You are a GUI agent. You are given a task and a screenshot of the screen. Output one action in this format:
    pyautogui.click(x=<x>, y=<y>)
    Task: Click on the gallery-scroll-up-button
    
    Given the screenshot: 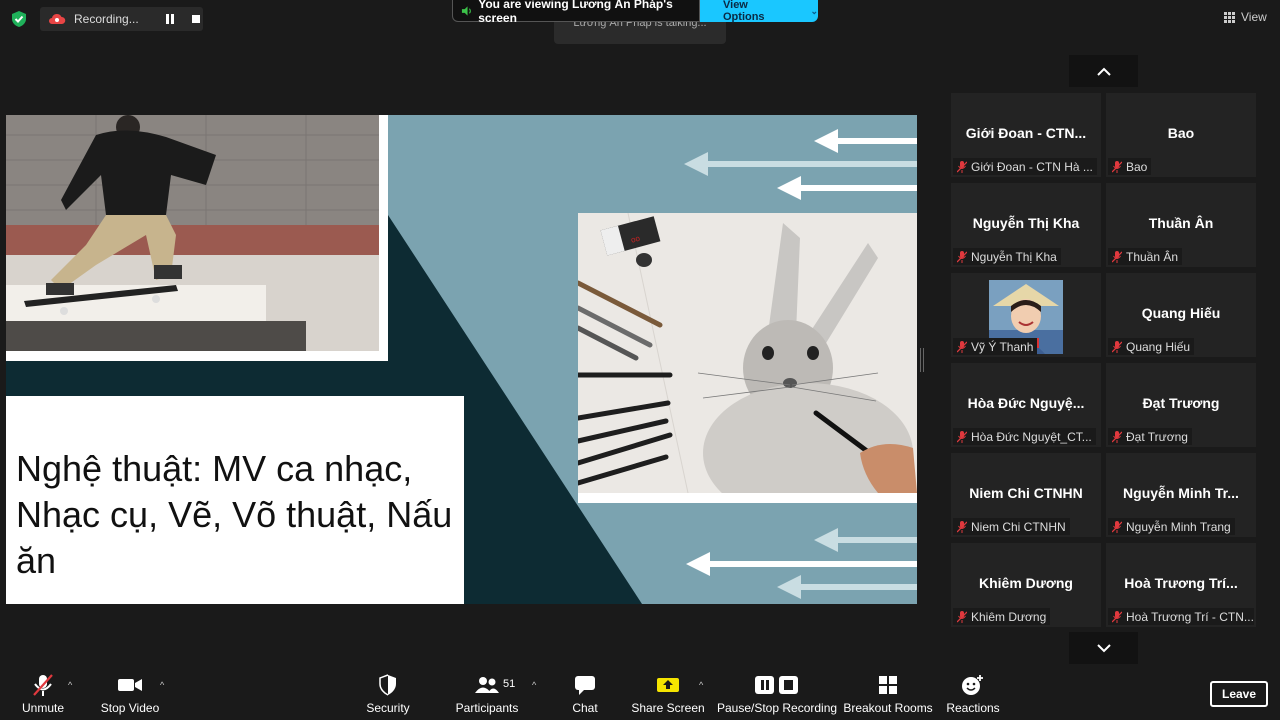 What is the action you would take?
    pyautogui.click(x=1103, y=71)
    